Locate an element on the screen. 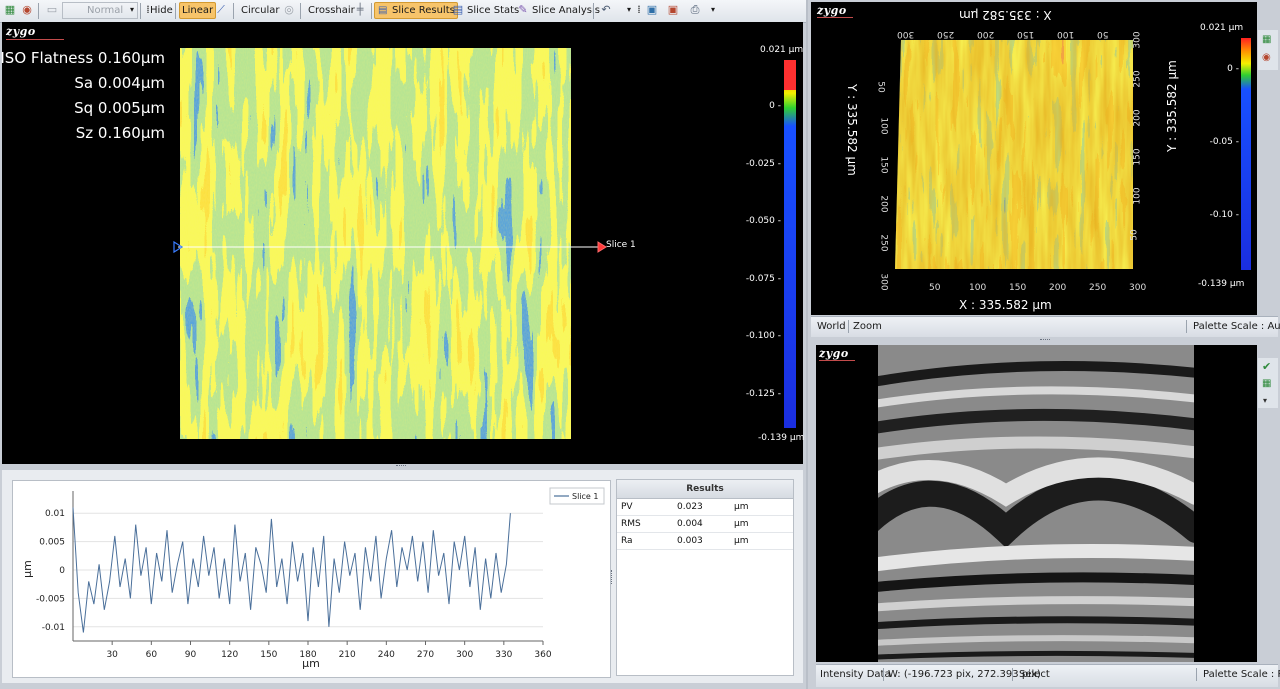 The height and width of the screenshot is (689, 1280). line-tool-icon: ⟋ is located at coordinates (221, 10).